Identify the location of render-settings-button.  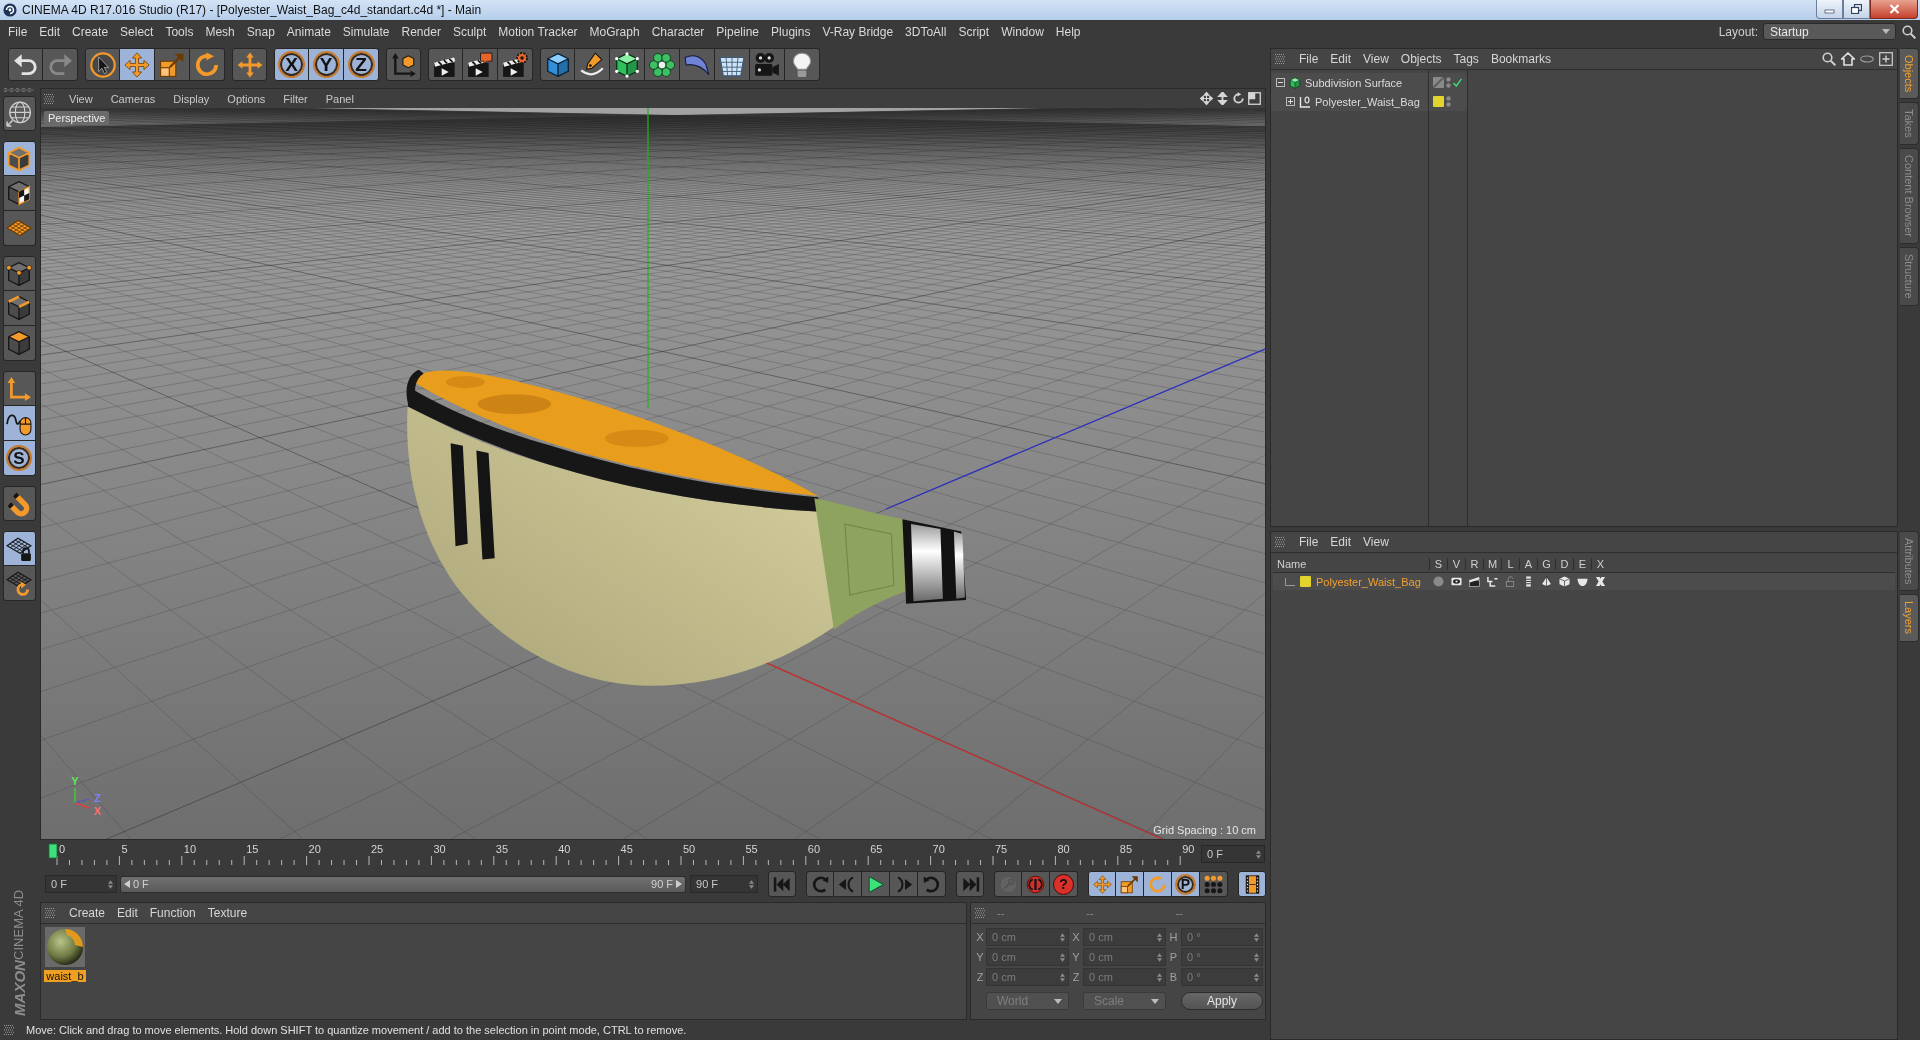
(515, 64).